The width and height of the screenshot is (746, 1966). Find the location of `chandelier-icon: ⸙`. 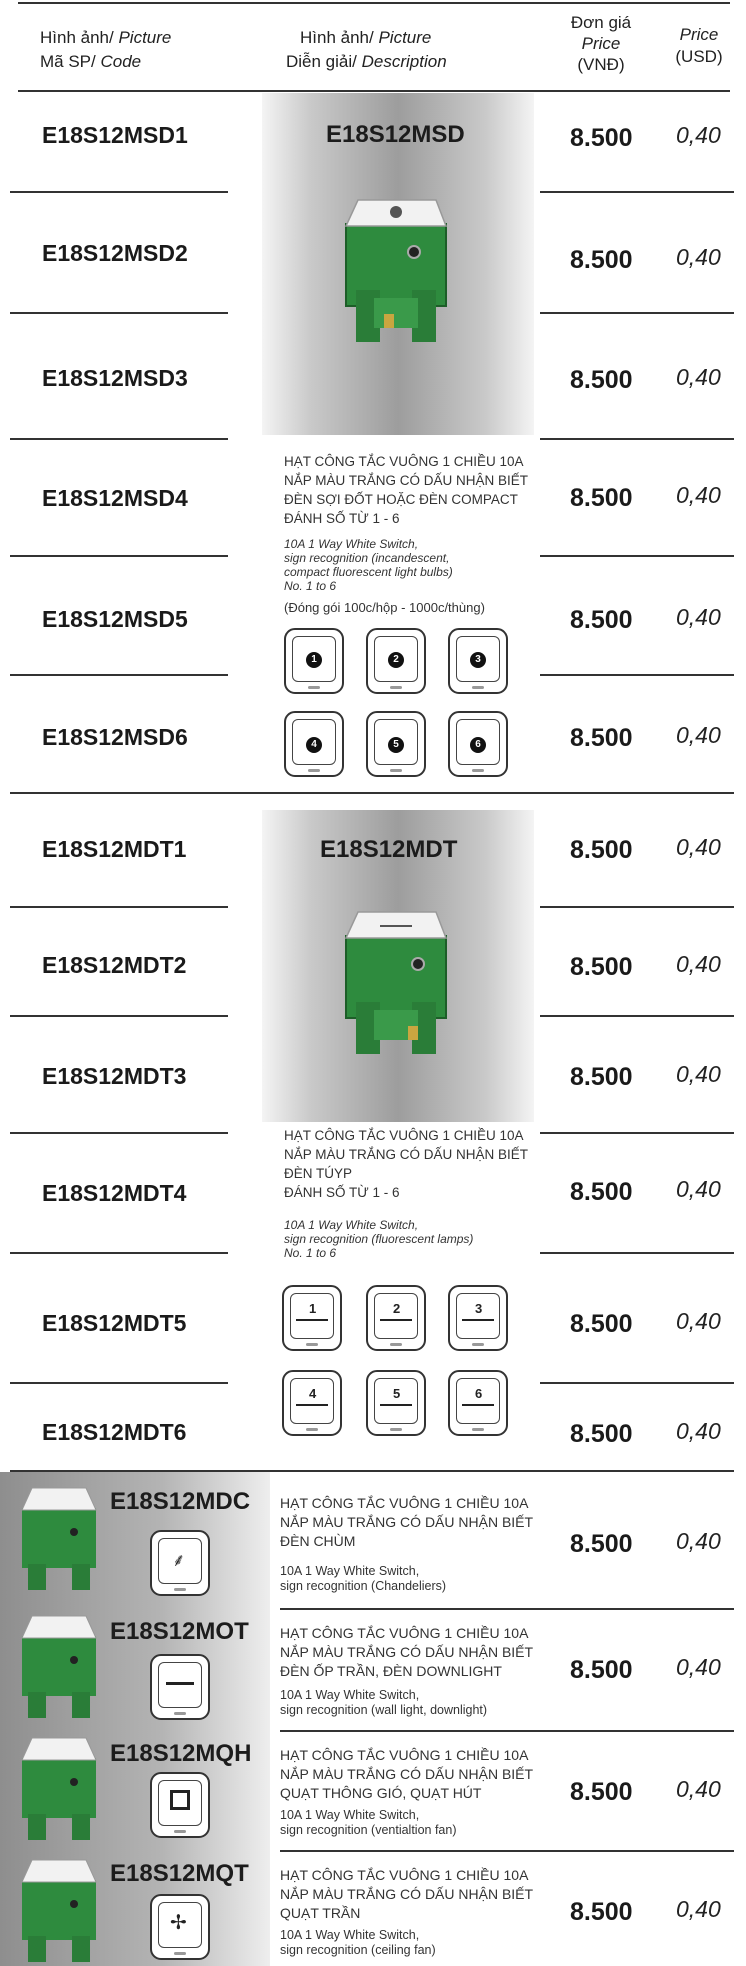

chandelier-icon: ⸙ is located at coordinates (180, 1563).